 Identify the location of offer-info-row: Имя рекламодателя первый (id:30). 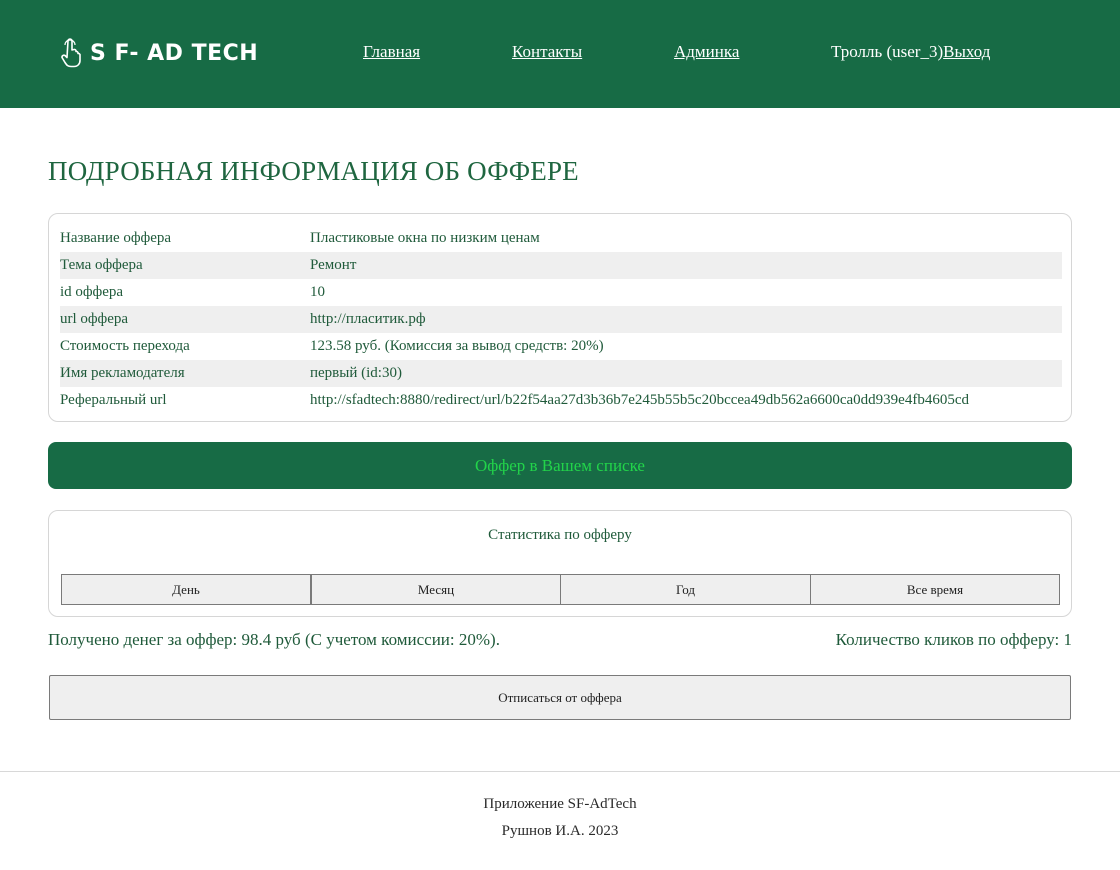
(561, 373).